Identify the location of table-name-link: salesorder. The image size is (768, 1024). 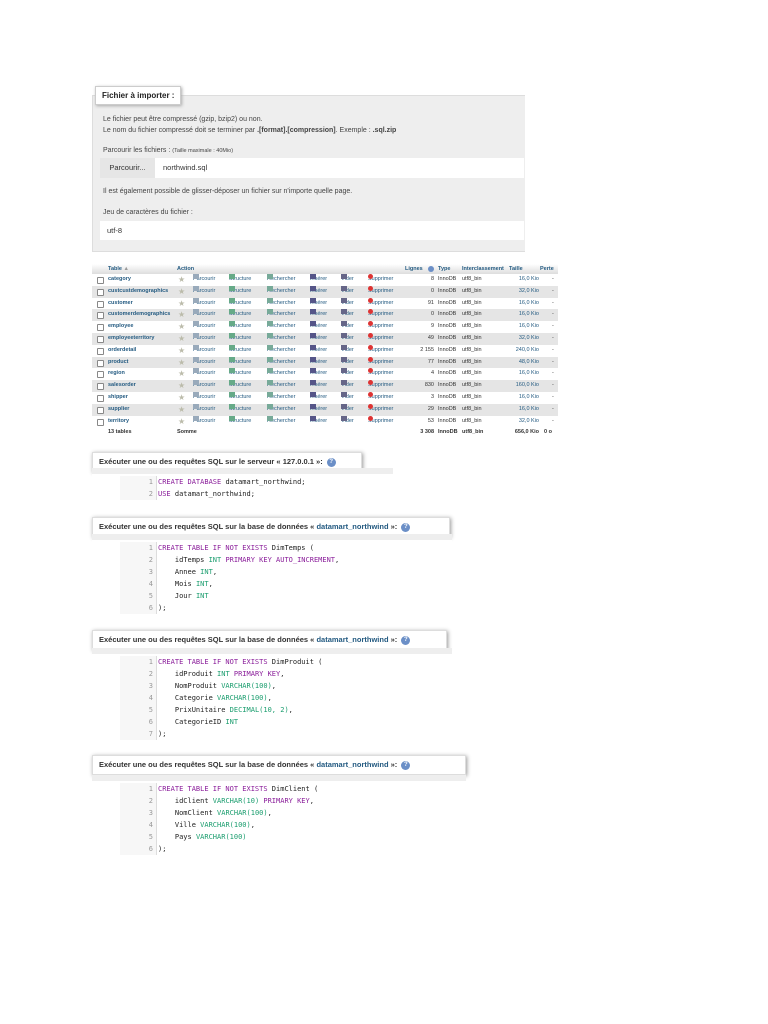
(122, 386).